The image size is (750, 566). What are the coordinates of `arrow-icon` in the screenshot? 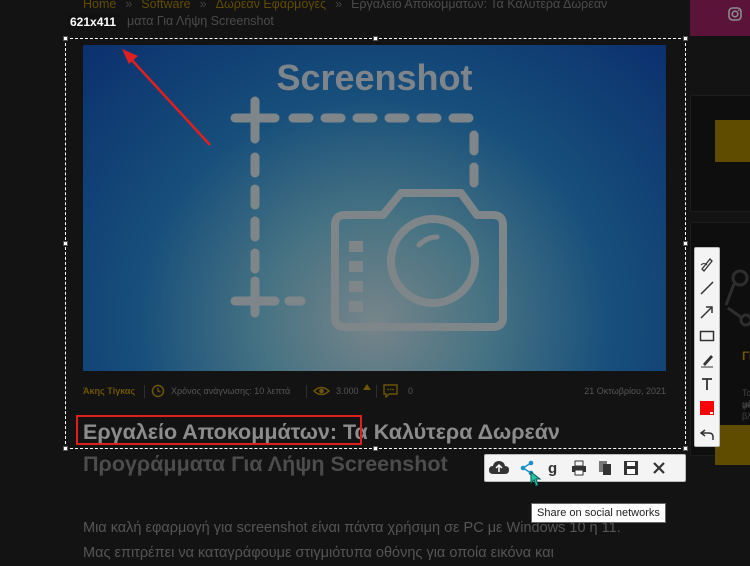 It's located at (706, 312).